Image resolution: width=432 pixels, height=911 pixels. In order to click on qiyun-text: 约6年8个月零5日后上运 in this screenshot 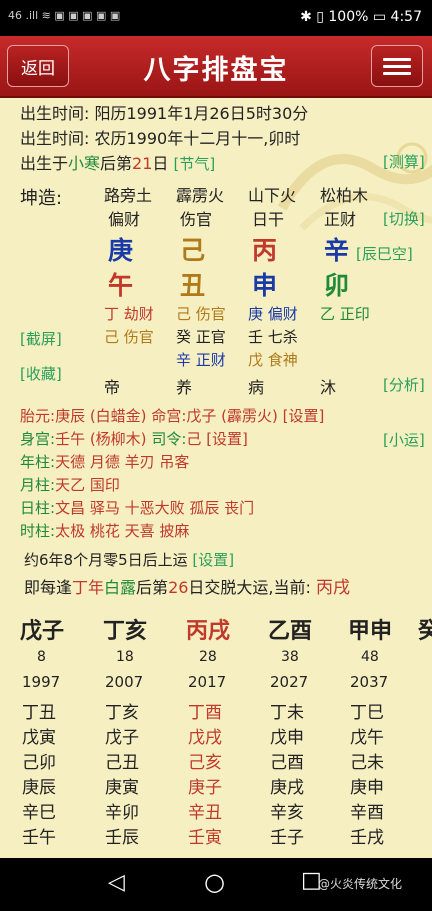, I will do `click(106, 560)`.